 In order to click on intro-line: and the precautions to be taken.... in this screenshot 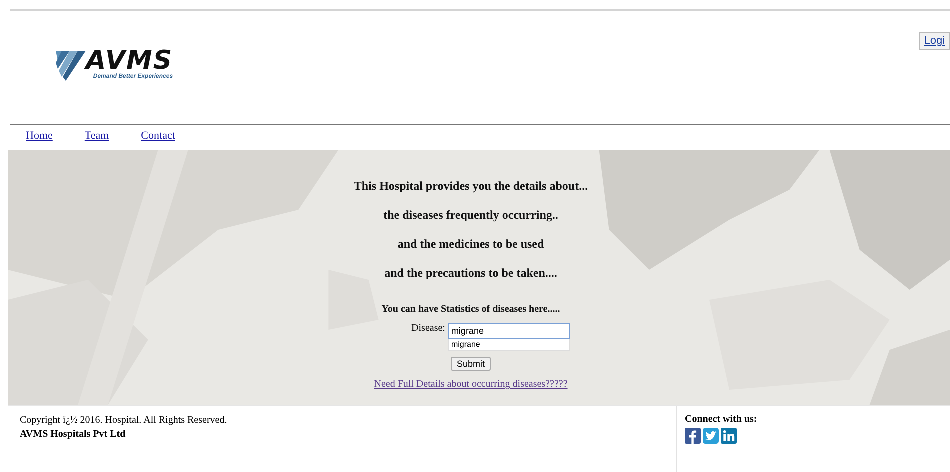, I will do `click(471, 273)`.